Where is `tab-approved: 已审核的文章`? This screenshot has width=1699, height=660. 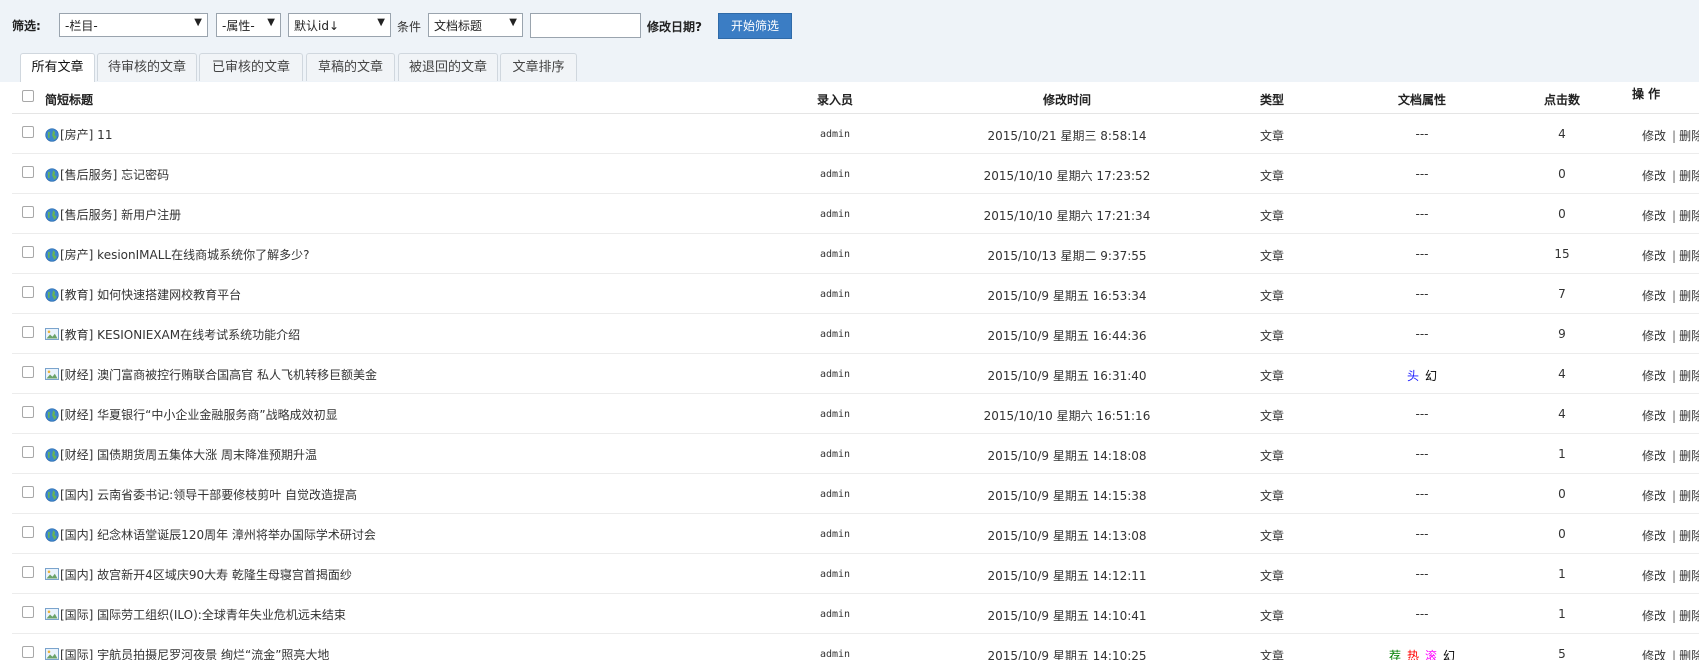 tab-approved: 已审核的文章 is located at coordinates (251, 67).